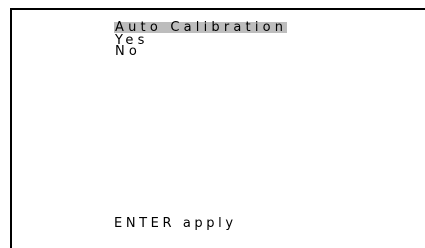  Describe the element at coordinates (200, 51) in the screenshot. I see `menu-option-no: No` at that location.